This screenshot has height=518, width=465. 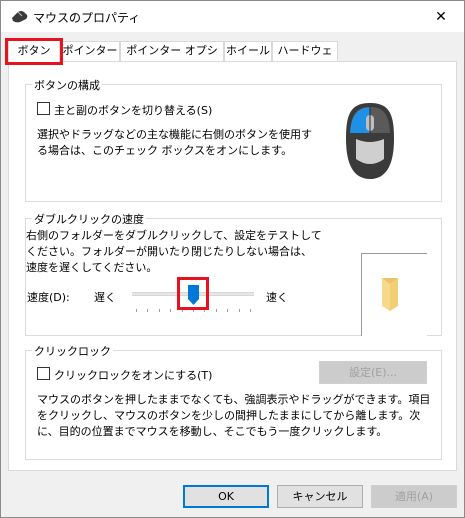 I want to click on click-lock-checkbox, so click(x=43, y=373).